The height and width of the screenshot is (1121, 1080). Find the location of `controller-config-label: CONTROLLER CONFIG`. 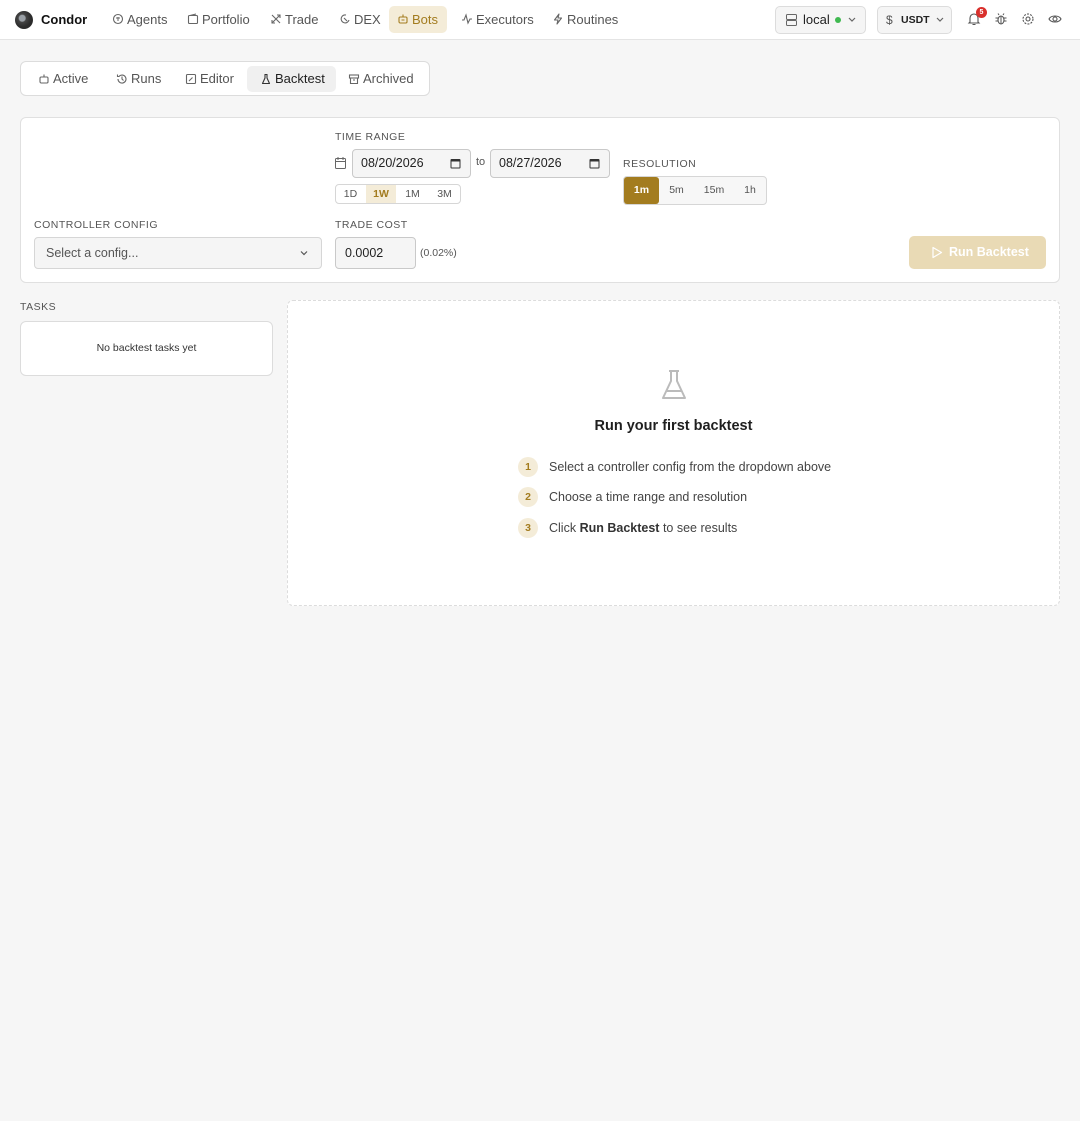

controller-config-label: CONTROLLER CONFIG is located at coordinates (96, 225).